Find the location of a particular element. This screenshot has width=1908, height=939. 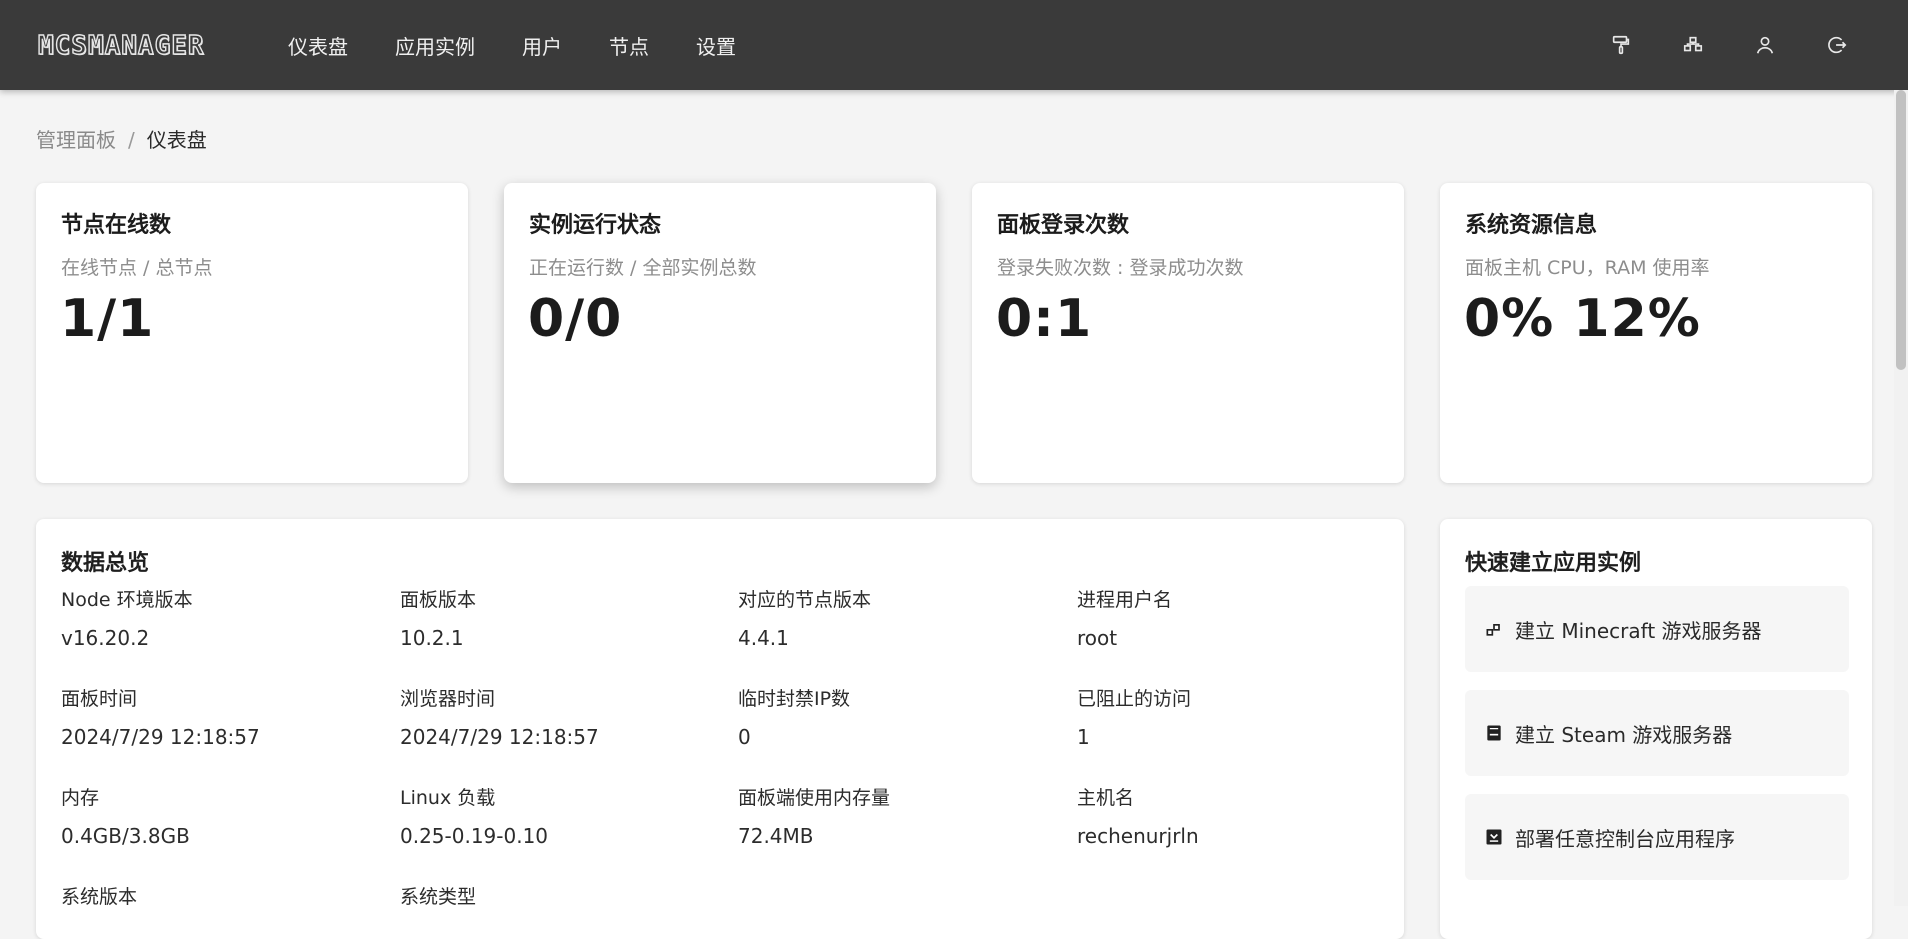

stat-card-nodes-online: 节点在线数 在线节点 / 总节点 1/1 is located at coordinates (252, 333).